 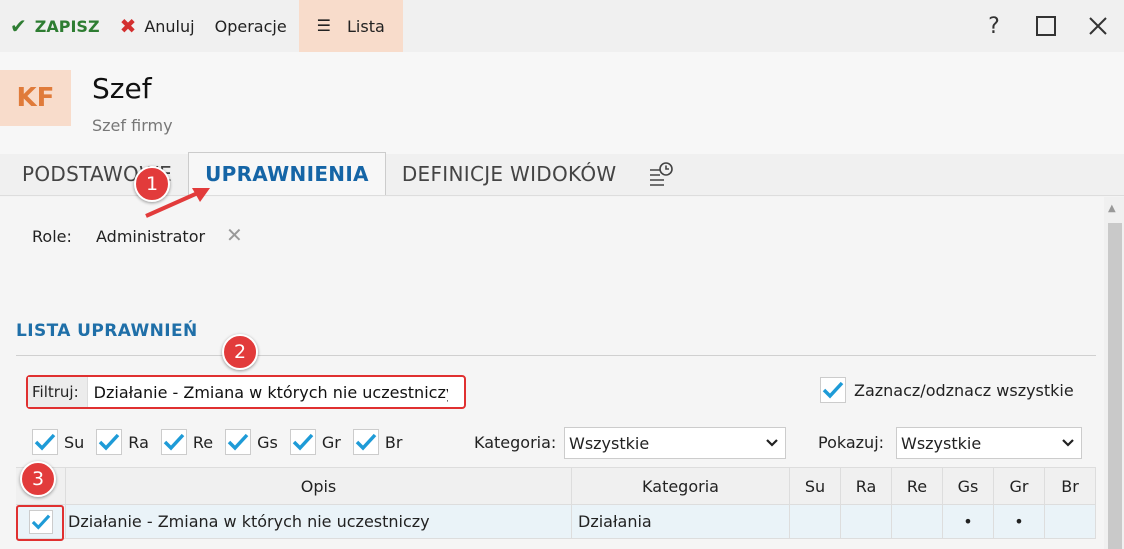 I want to click on operations-label: Operacje, so click(x=250, y=26).